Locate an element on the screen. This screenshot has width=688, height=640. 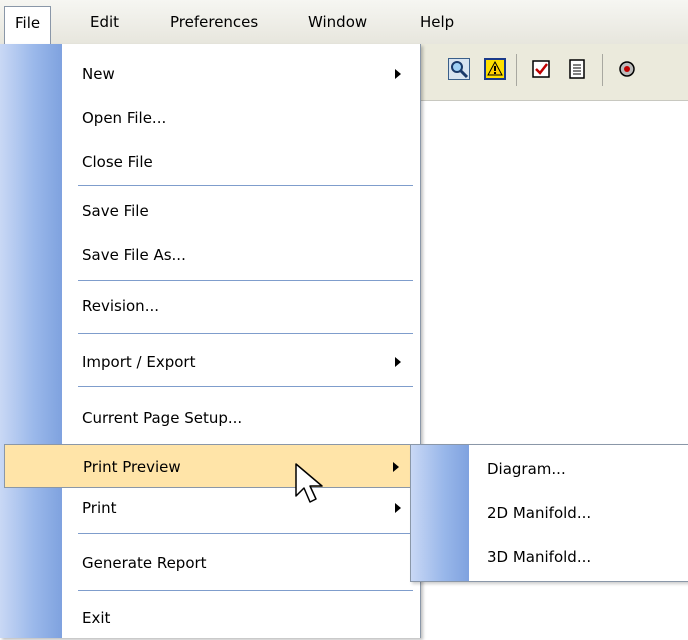
toolbar is located at coordinates (547, 72).